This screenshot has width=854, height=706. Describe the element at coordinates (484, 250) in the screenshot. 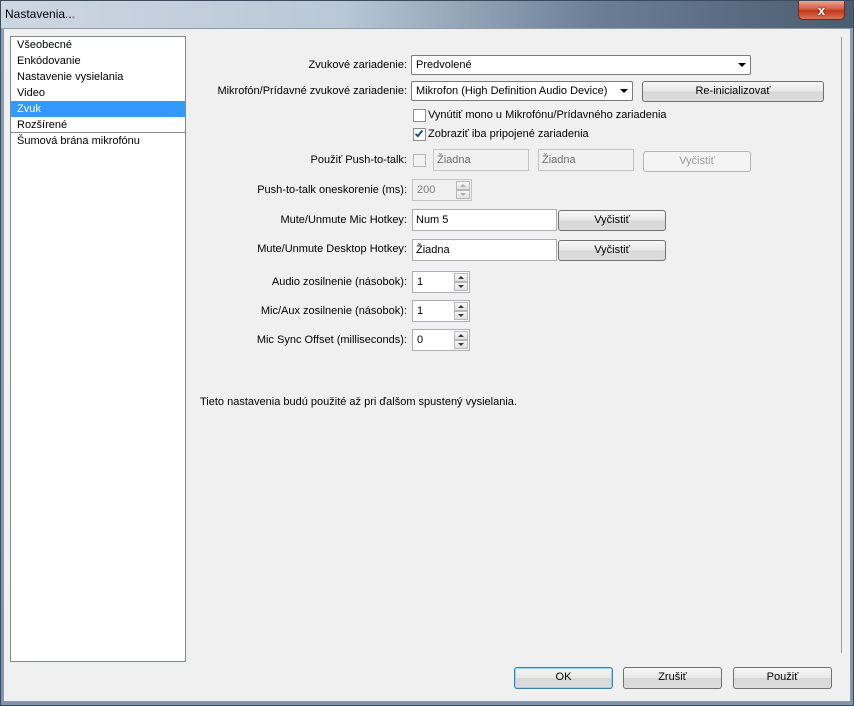

I see `desktop-hotkey-input: Žiadna` at that location.